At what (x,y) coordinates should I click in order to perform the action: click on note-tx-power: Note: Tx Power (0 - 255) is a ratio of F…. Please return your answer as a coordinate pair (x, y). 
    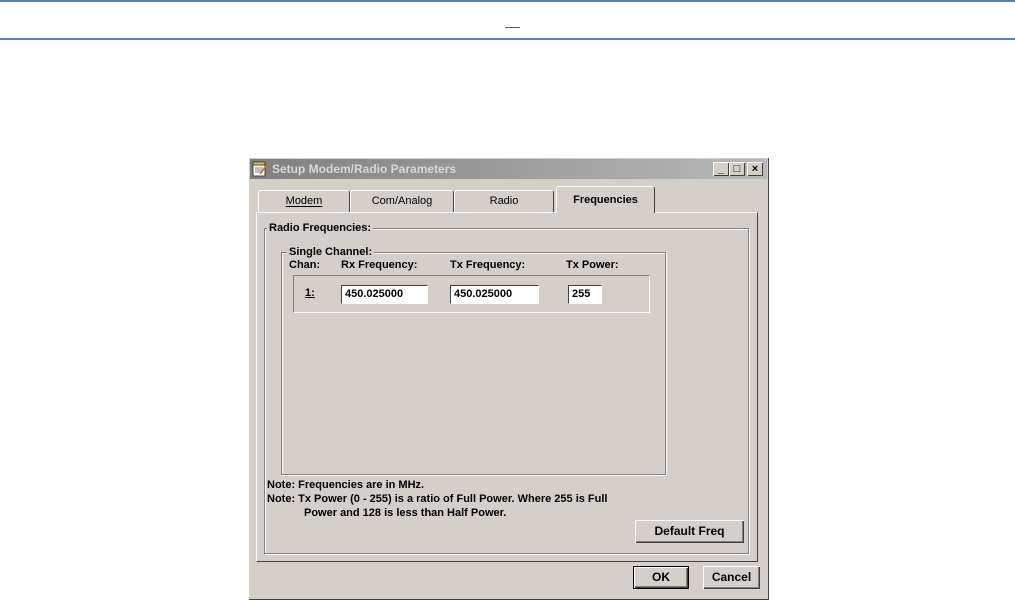
    Looking at the image, I should click on (437, 499).